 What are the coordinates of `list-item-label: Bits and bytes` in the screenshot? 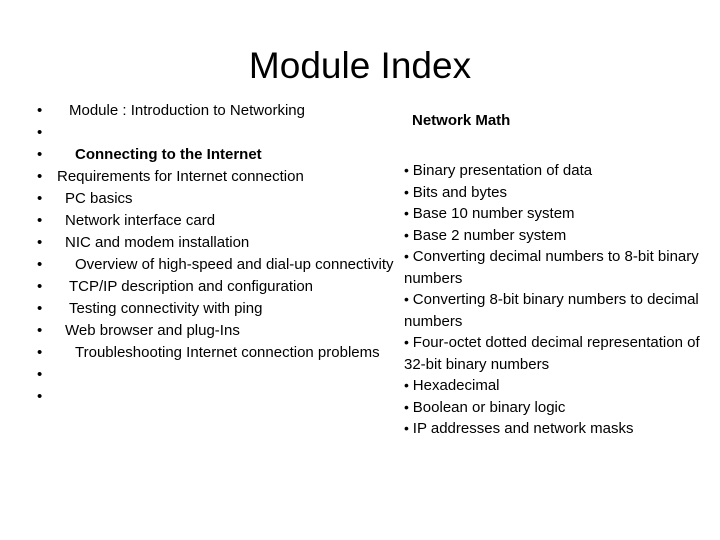 It's located at (460, 192).